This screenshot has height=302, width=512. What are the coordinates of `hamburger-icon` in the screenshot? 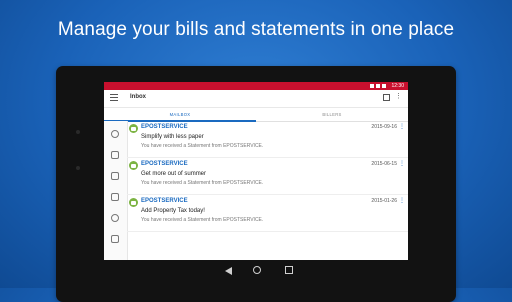 It's located at (114, 98).